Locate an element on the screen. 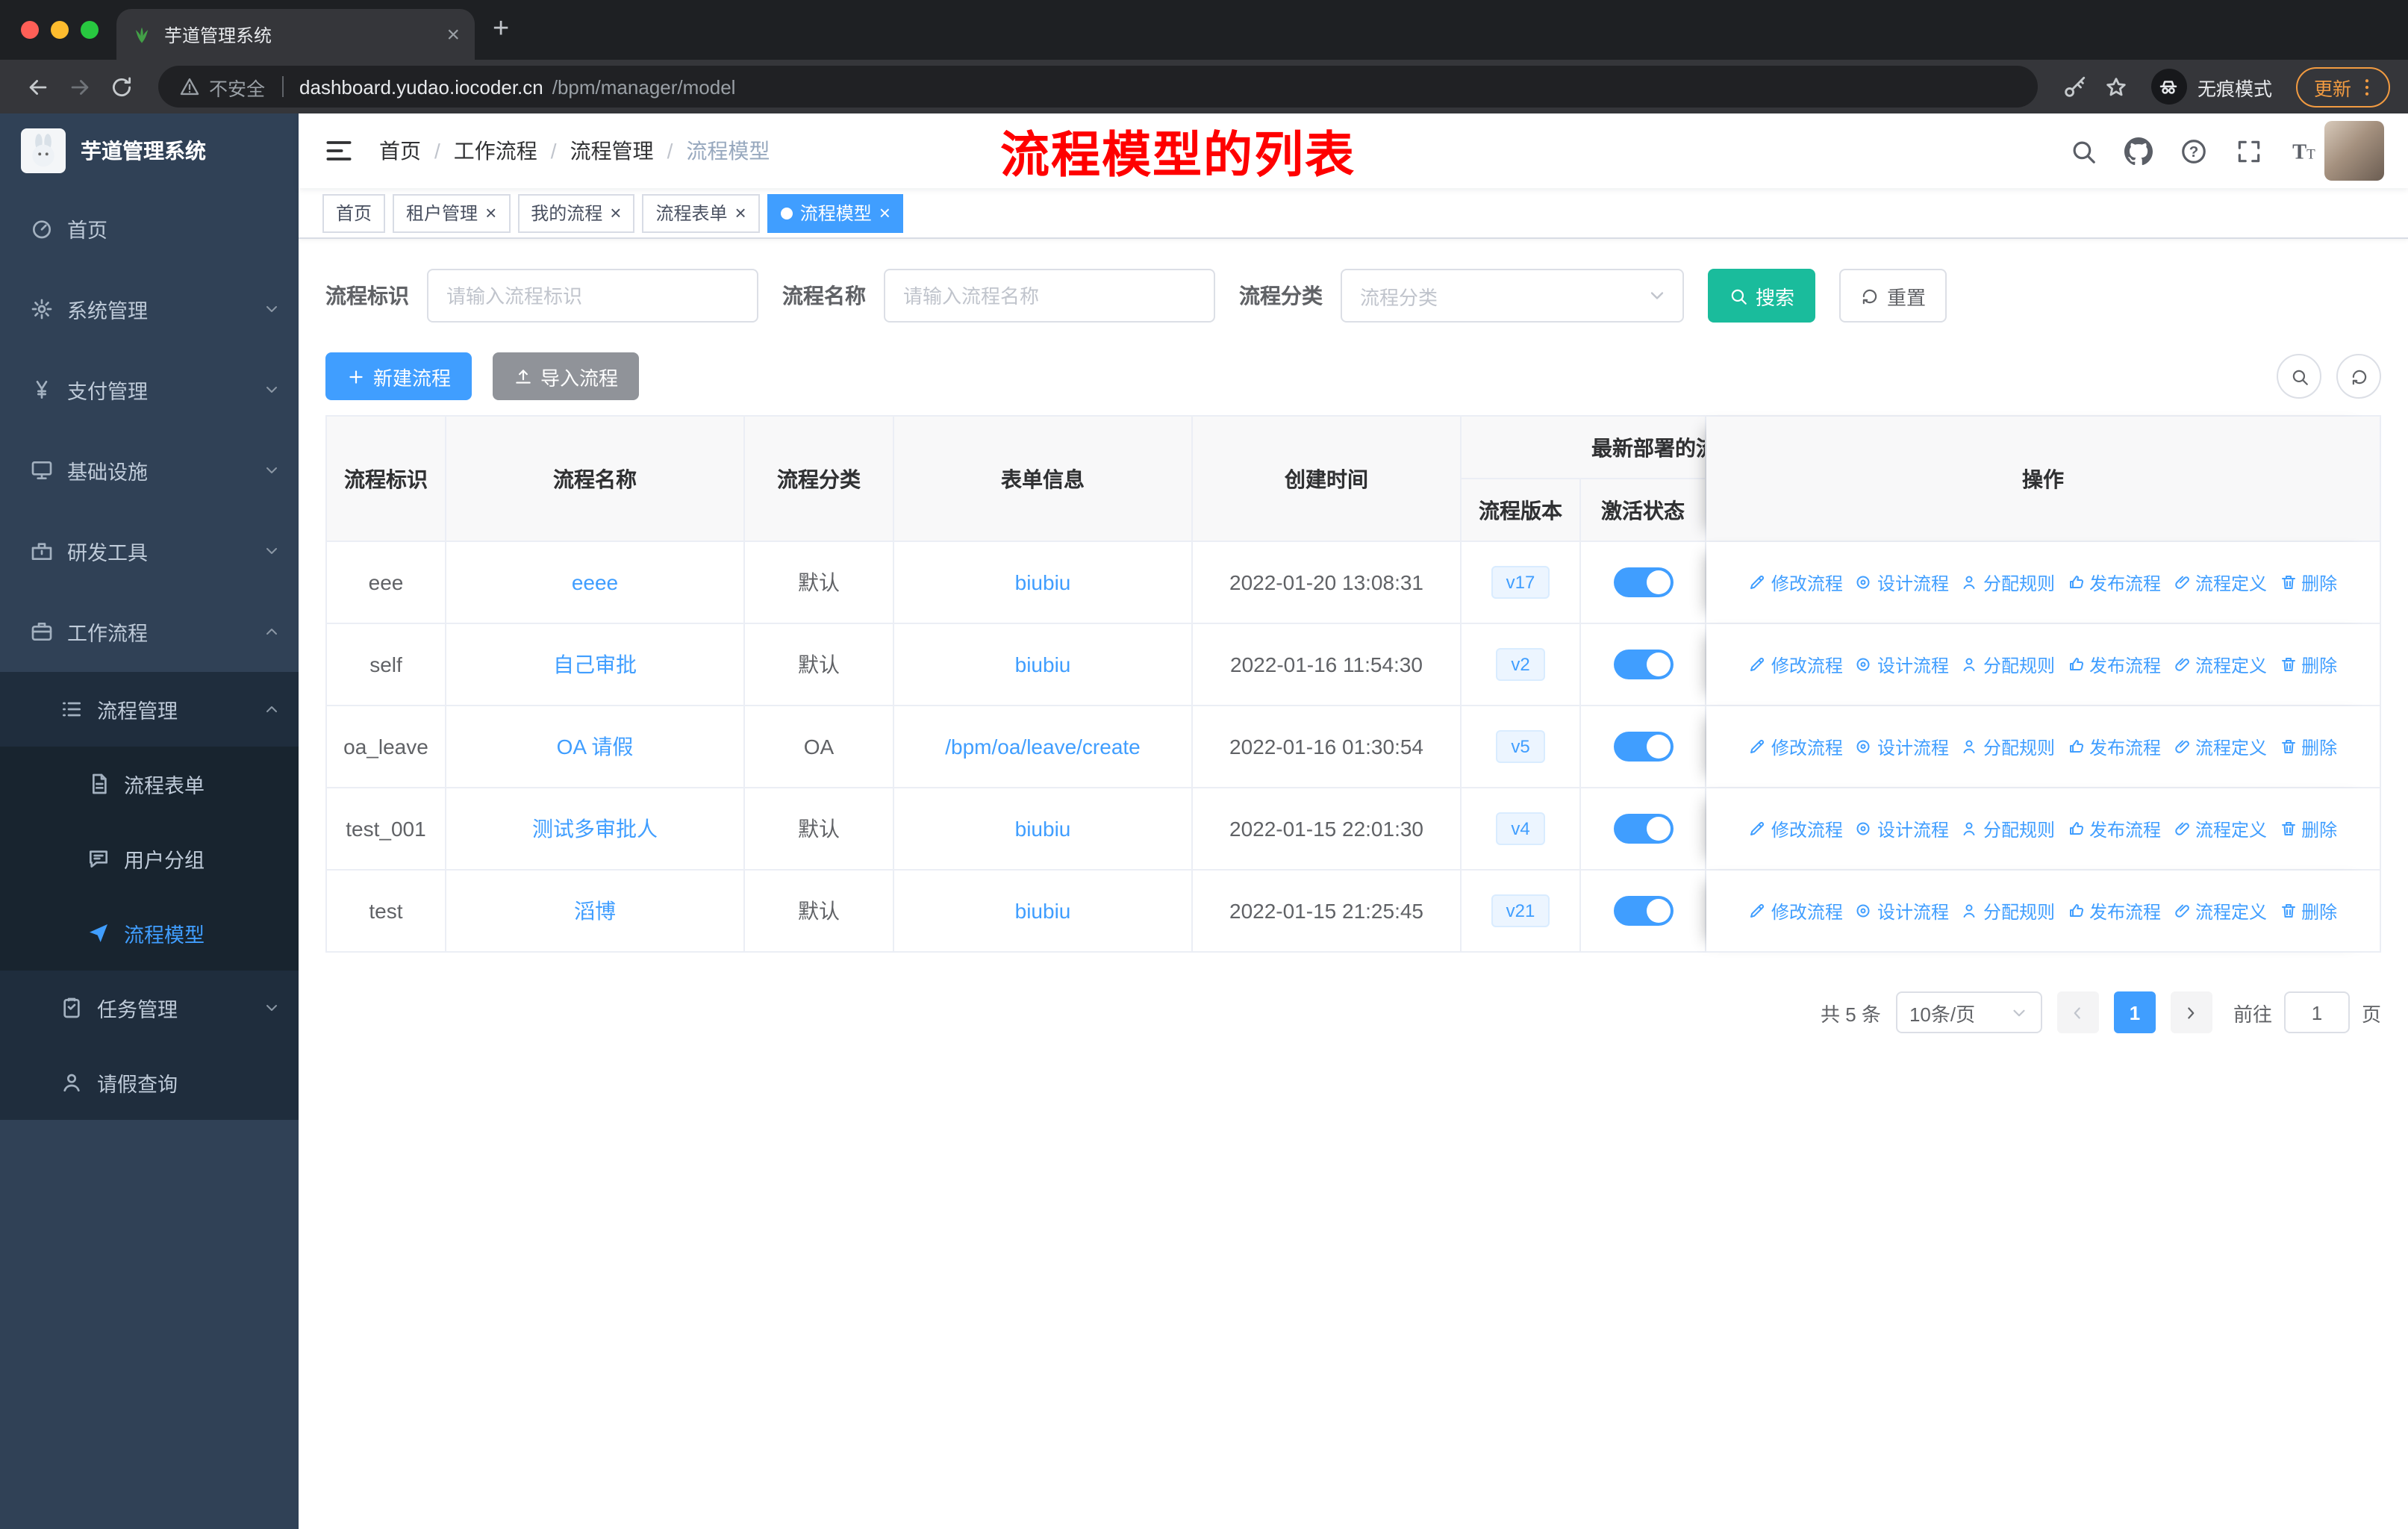 This screenshot has width=2408, height=1529. update-button: 更新 is located at coordinates (2342, 86).